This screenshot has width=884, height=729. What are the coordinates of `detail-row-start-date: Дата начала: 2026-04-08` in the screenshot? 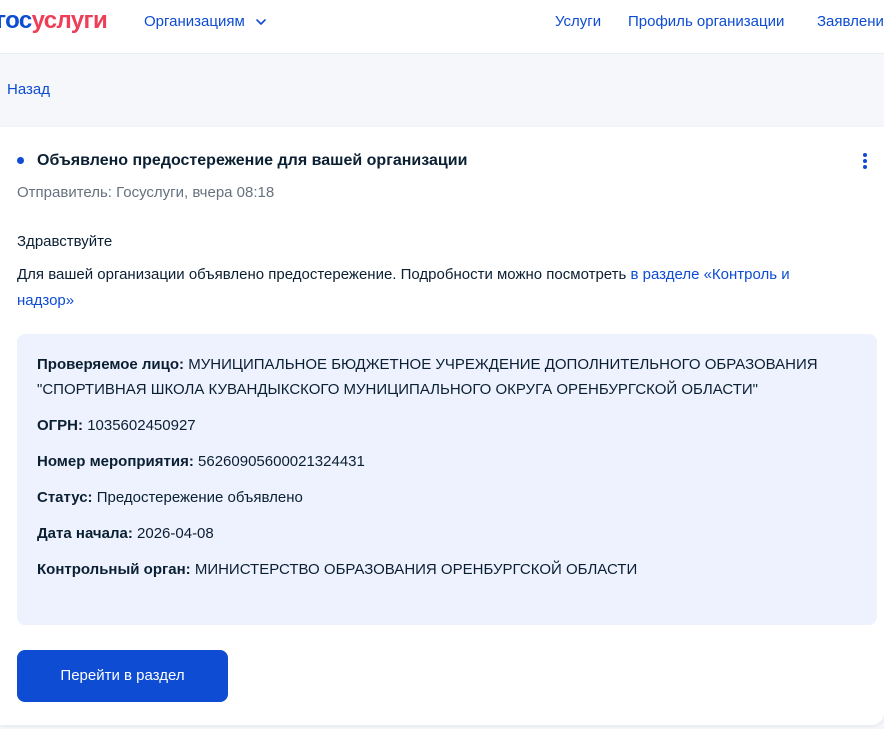 It's located at (447, 533).